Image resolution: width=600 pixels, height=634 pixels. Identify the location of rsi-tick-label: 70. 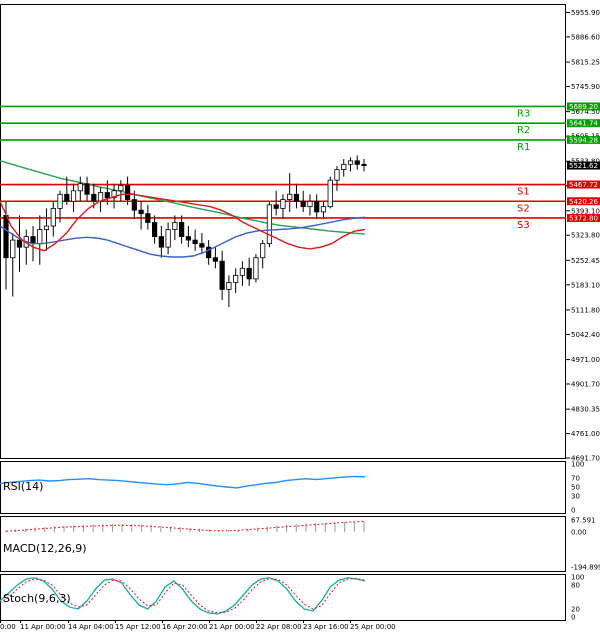
(575, 478).